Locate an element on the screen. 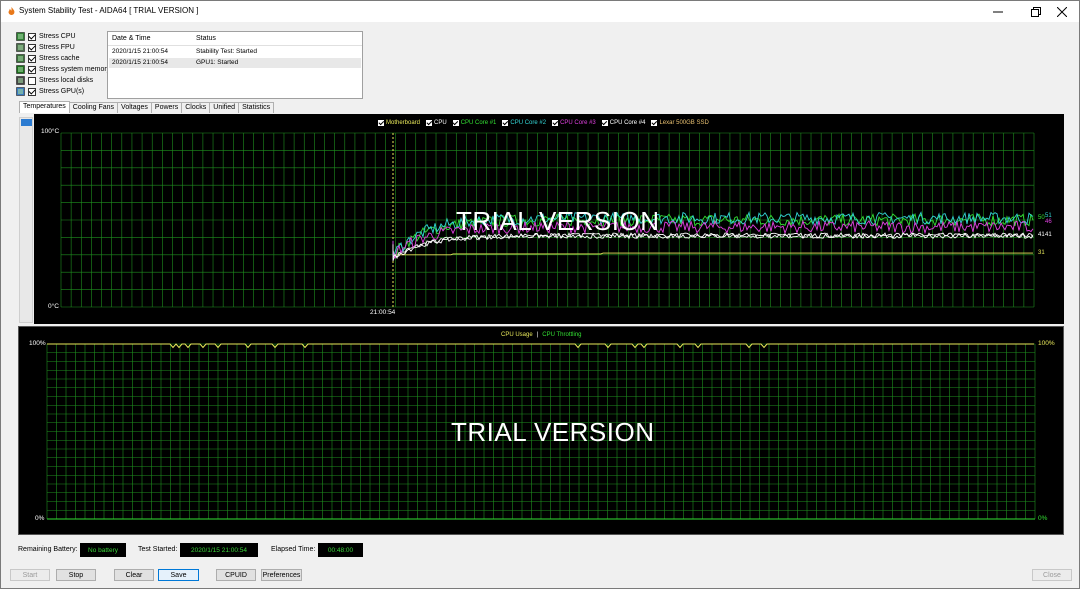  save-button: Save is located at coordinates (178, 575).